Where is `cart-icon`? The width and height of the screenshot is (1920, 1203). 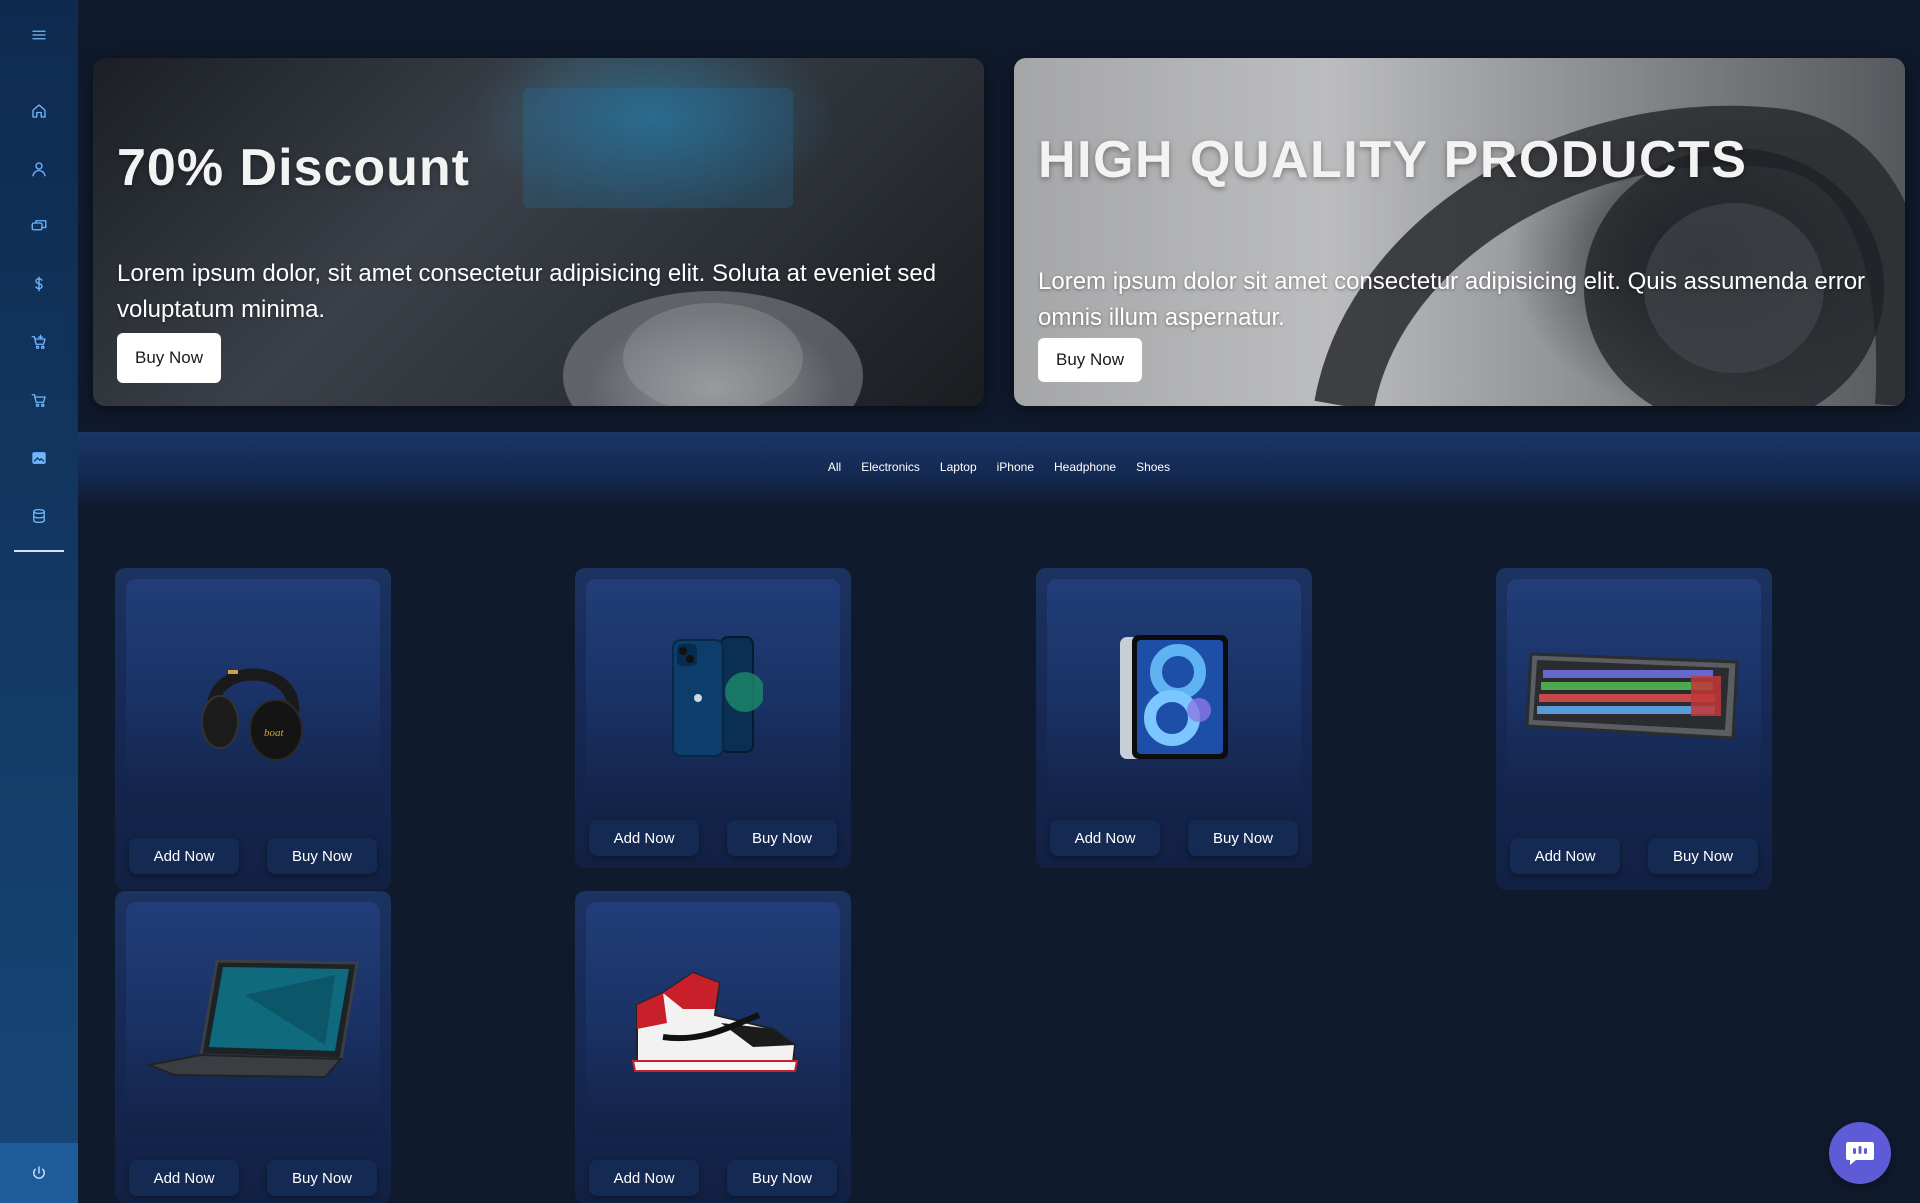 cart-icon is located at coordinates (39, 400).